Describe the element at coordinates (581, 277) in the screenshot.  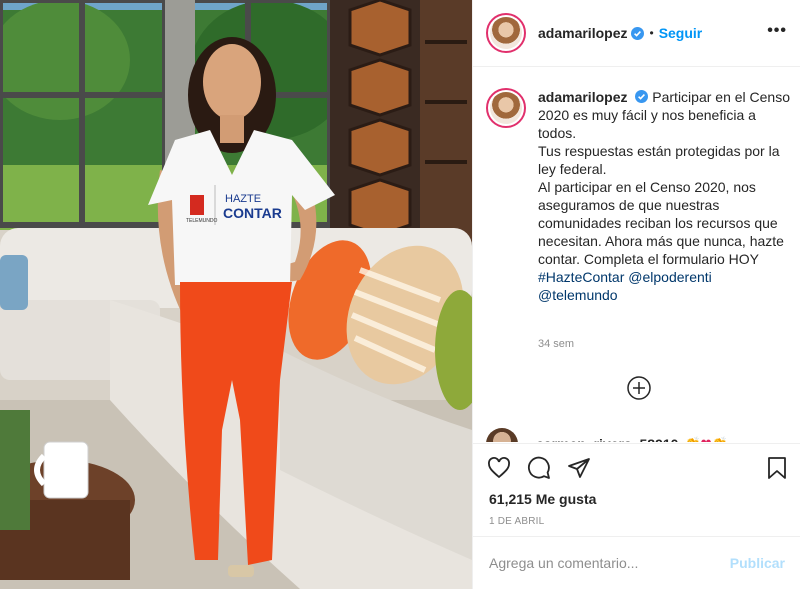
I see `hashtag-link: #HazteContar` at that location.